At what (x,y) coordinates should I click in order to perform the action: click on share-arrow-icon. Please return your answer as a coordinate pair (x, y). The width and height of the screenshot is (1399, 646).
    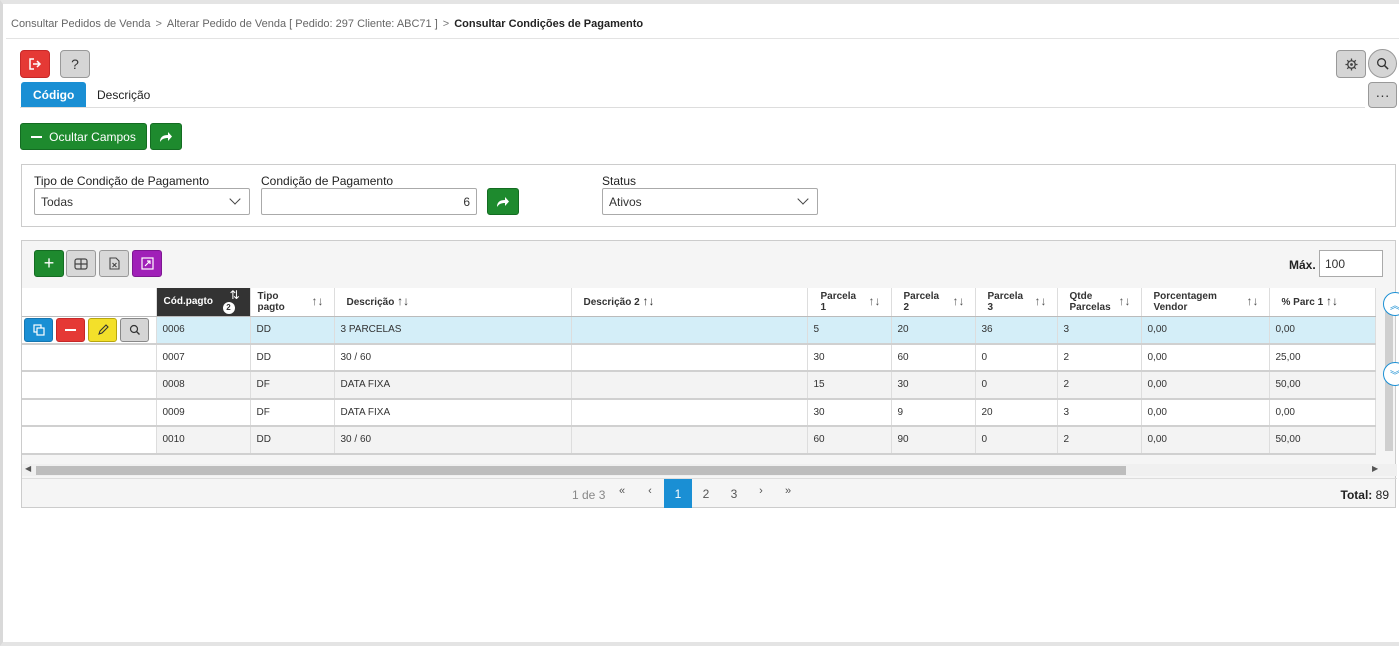
    Looking at the image, I should click on (503, 201).